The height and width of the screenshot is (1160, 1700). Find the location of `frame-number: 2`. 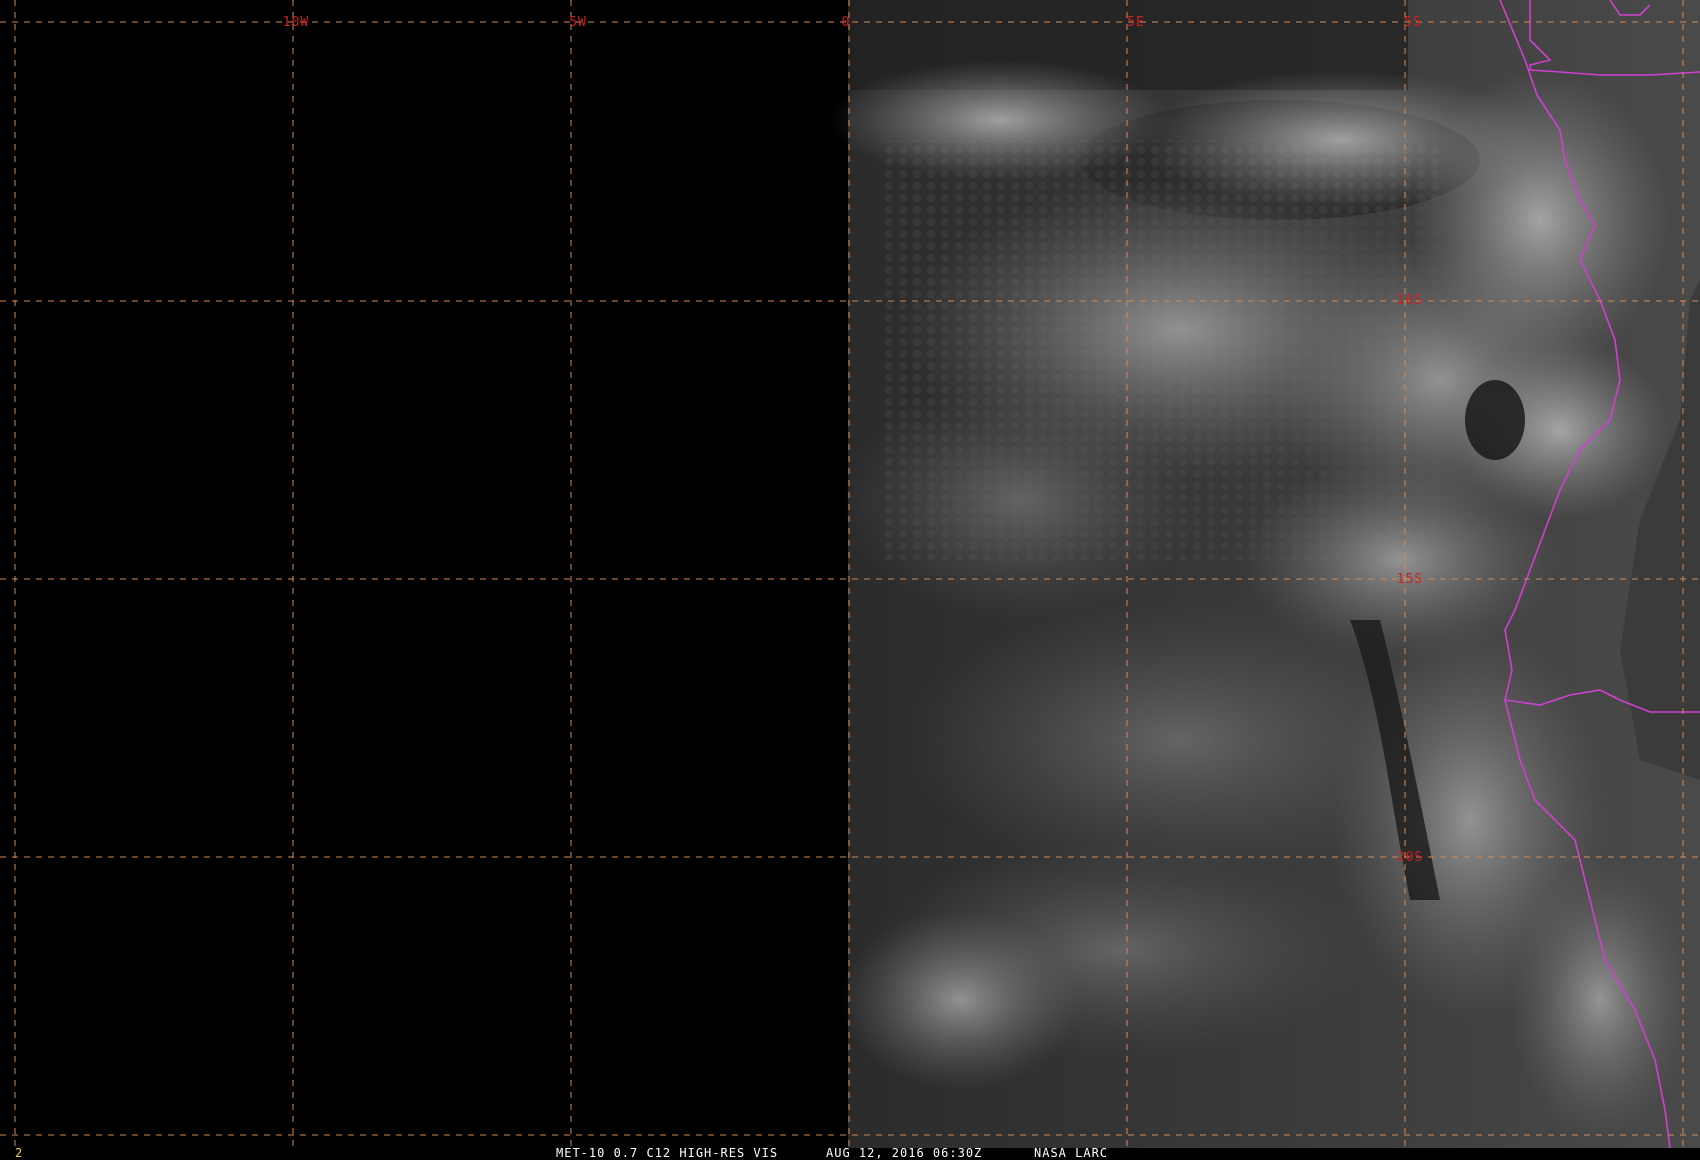

frame-number: 2 is located at coordinates (19, 1153).